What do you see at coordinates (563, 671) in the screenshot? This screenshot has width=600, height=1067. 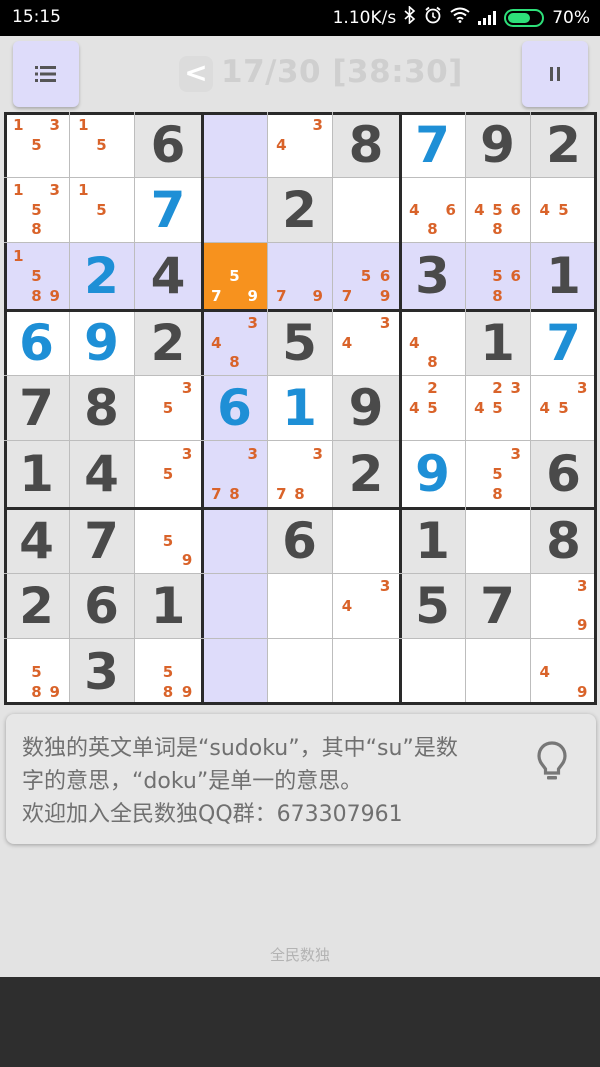 I see `cell-r9c9: 49` at bounding box center [563, 671].